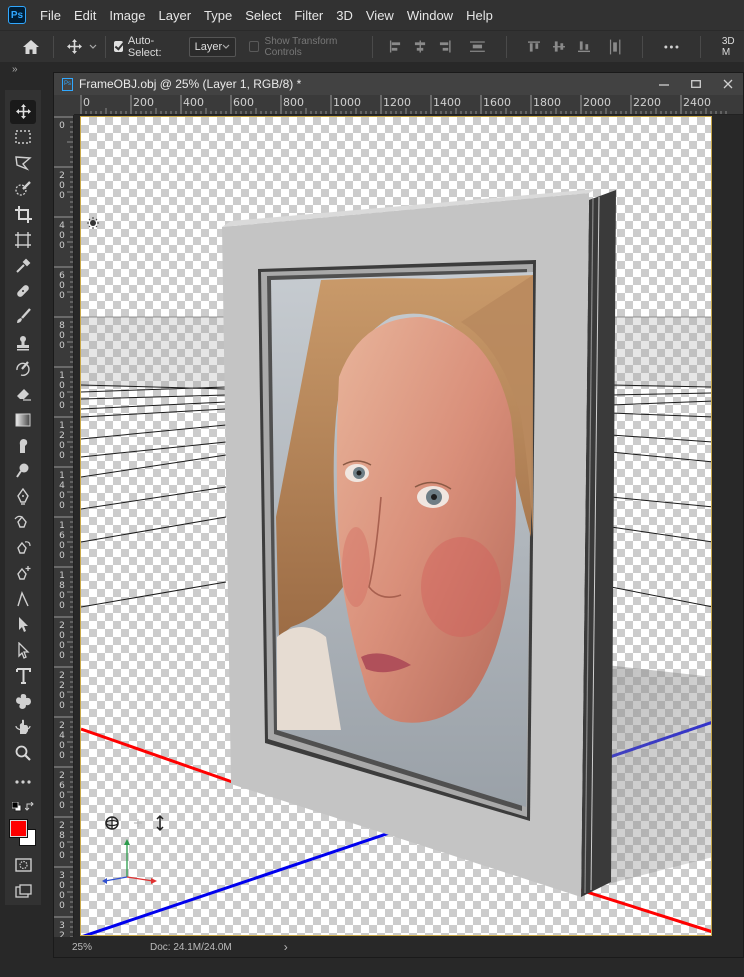 This screenshot has width=744, height=977. I want to click on auto-select-checkbox, so click(118, 46).